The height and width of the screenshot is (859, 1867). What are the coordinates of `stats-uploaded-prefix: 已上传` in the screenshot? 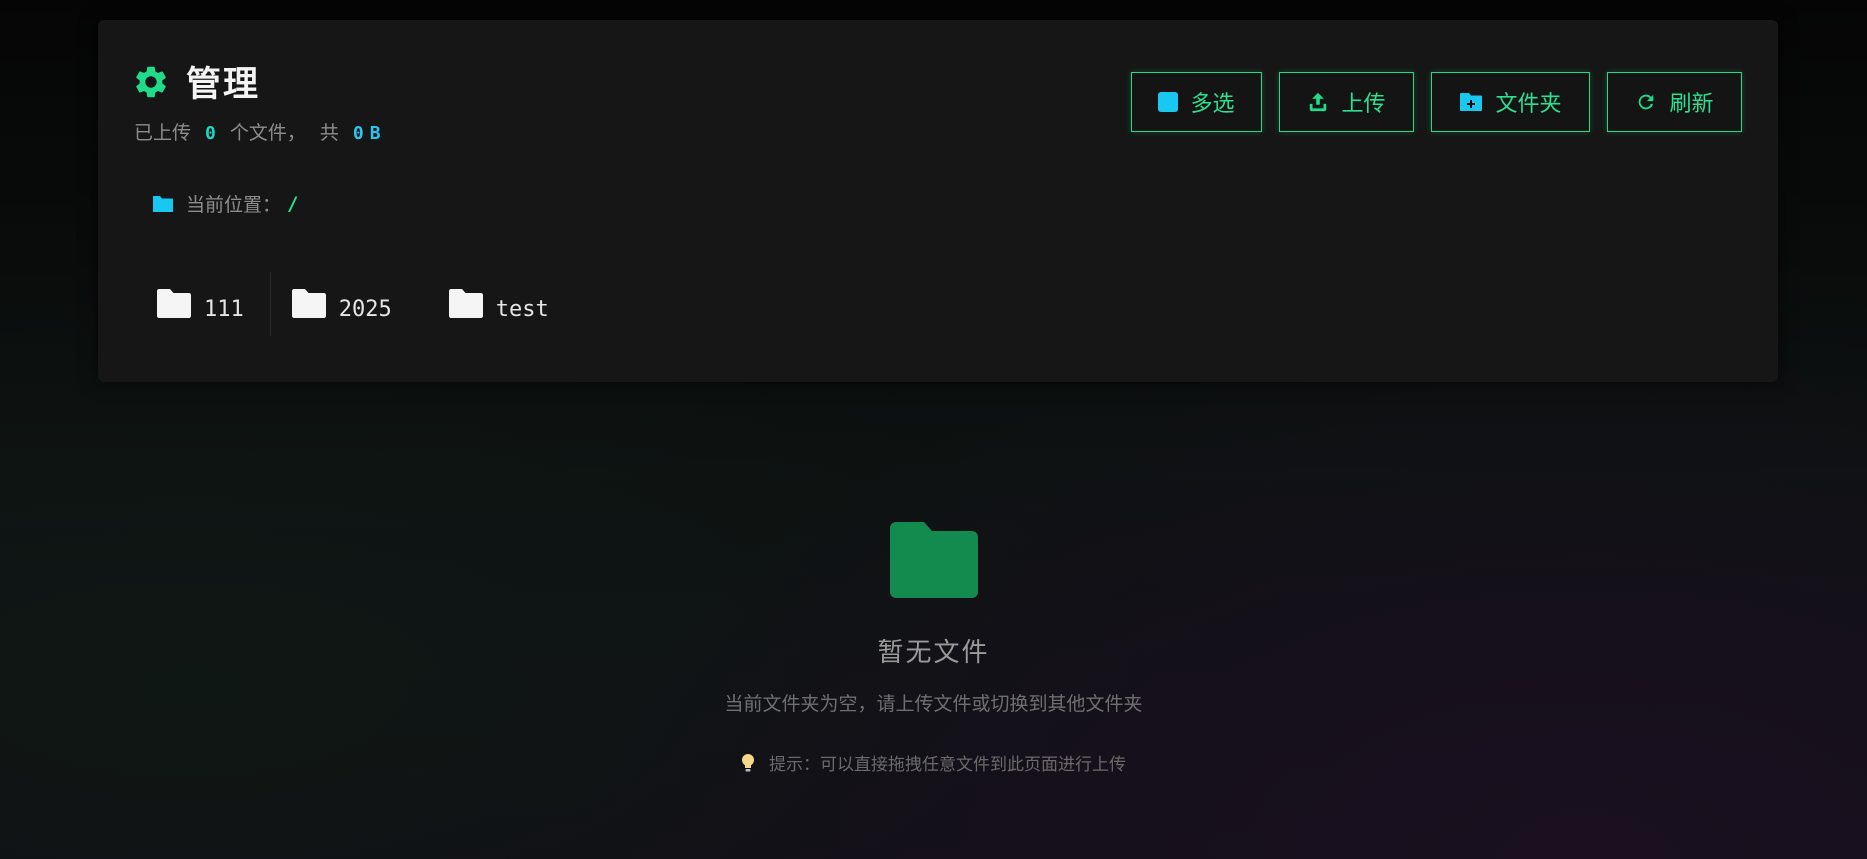 It's located at (163, 133).